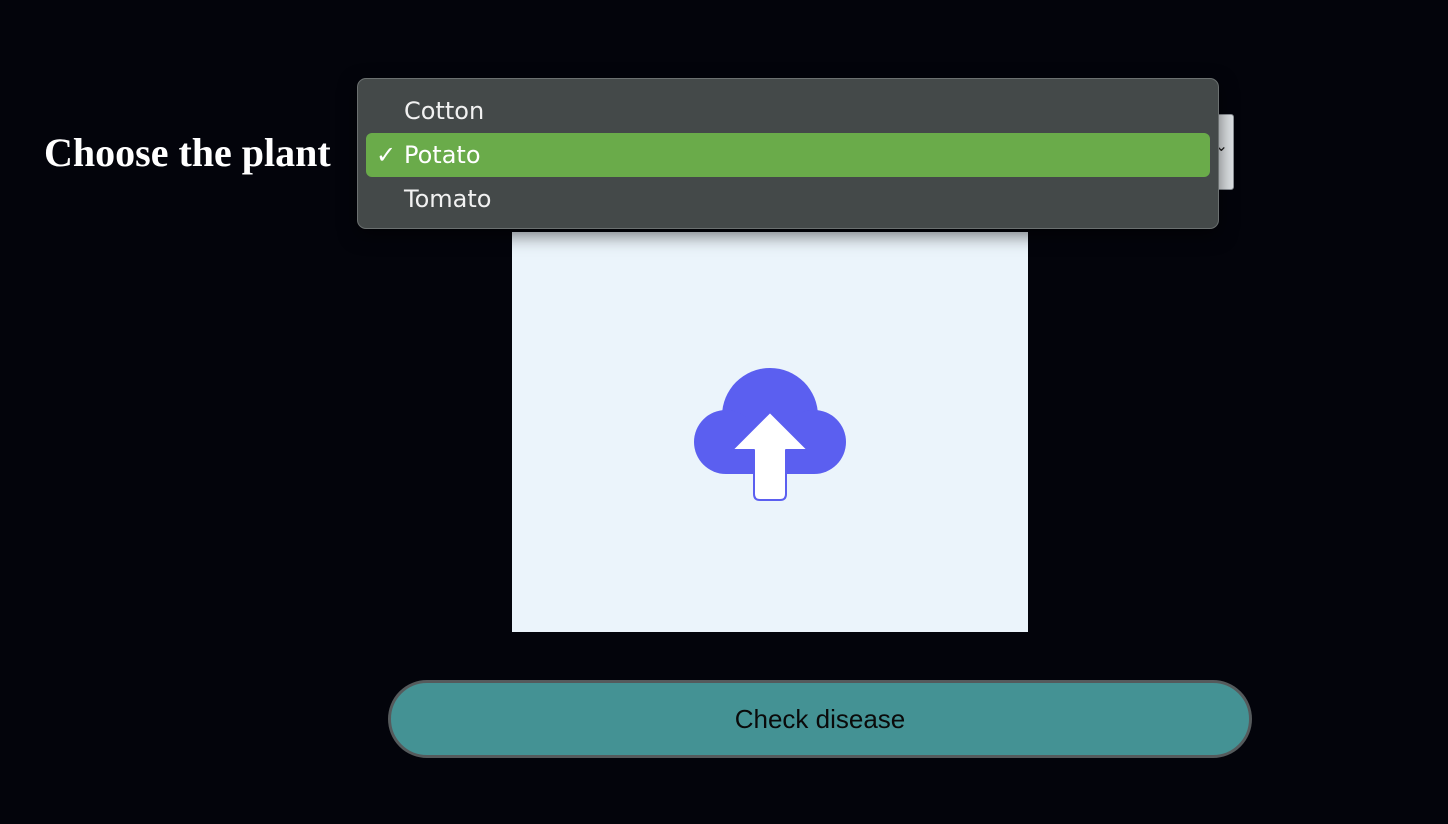 The image size is (1448, 824). I want to click on option-label: Tomato, so click(448, 199).